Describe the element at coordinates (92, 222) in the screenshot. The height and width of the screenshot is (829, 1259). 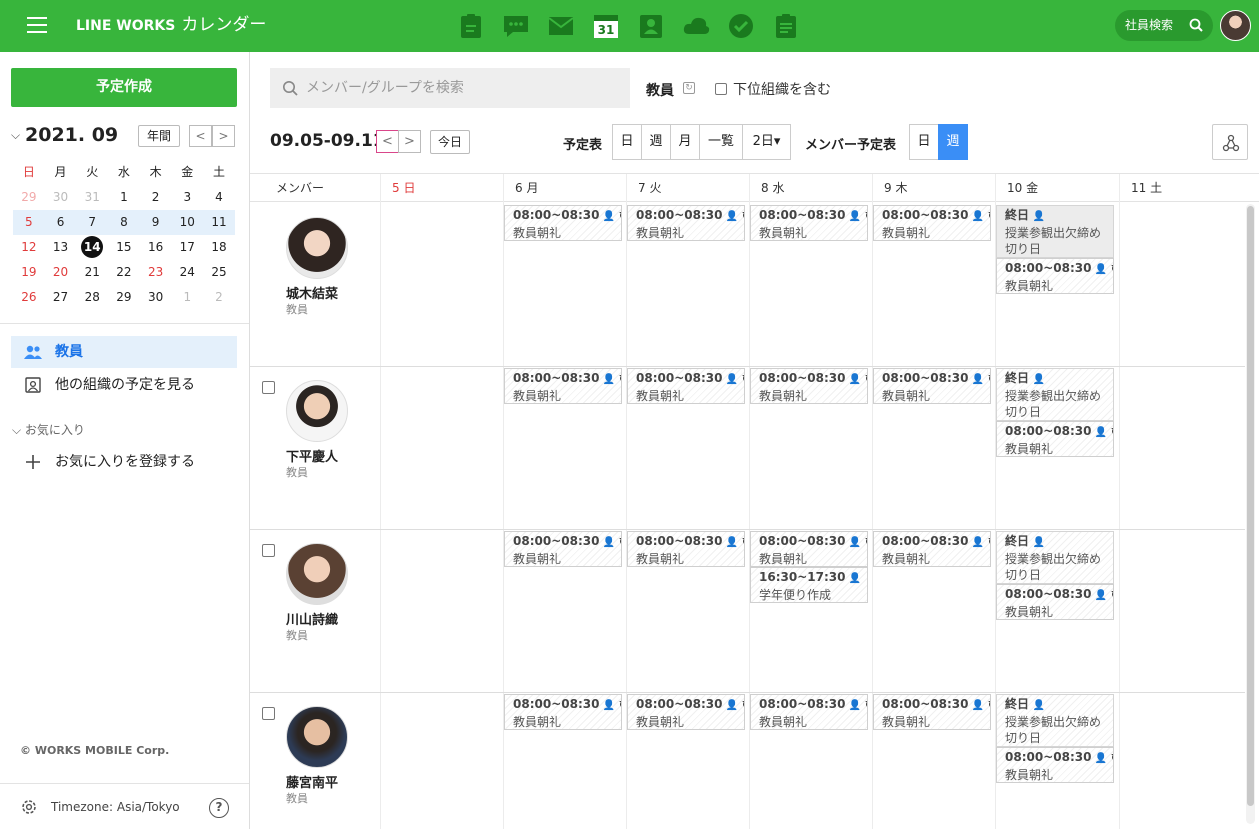
I see `mini-day: 7` at that location.